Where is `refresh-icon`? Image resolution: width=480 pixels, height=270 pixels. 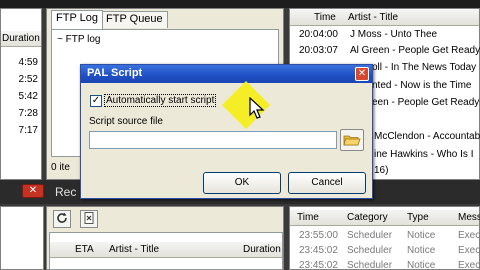
refresh-icon is located at coordinates (62, 217).